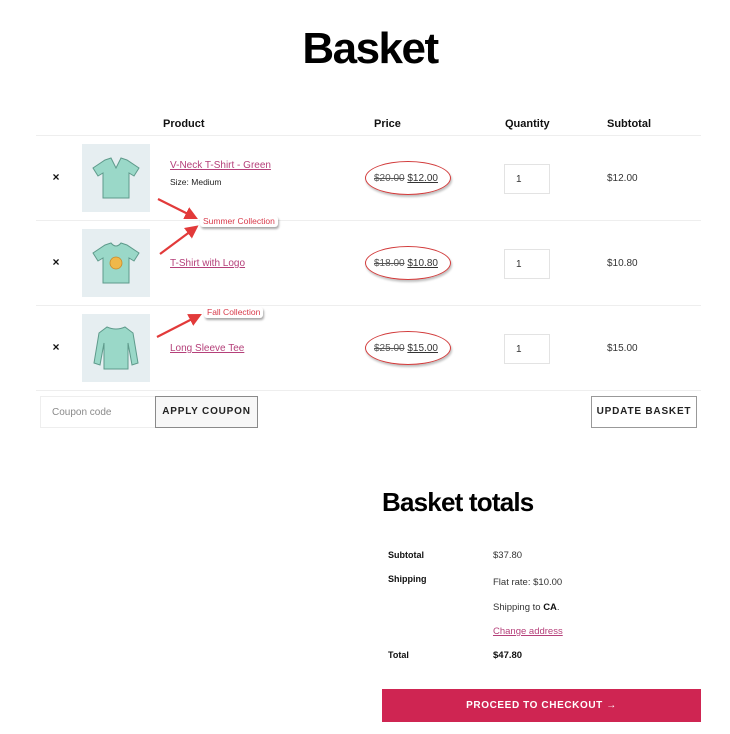 The height and width of the screenshot is (734, 730). What do you see at coordinates (220, 165) in the screenshot?
I see `product-name-link: V-Neck T-Shirt - Green` at bounding box center [220, 165].